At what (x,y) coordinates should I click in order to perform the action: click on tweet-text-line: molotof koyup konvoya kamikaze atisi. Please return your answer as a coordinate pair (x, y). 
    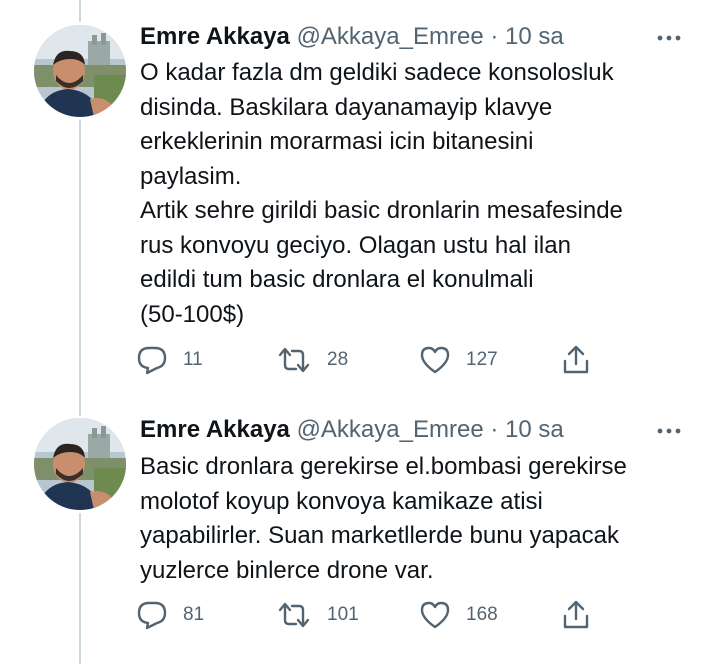
    Looking at the image, I should click on (341, 501).